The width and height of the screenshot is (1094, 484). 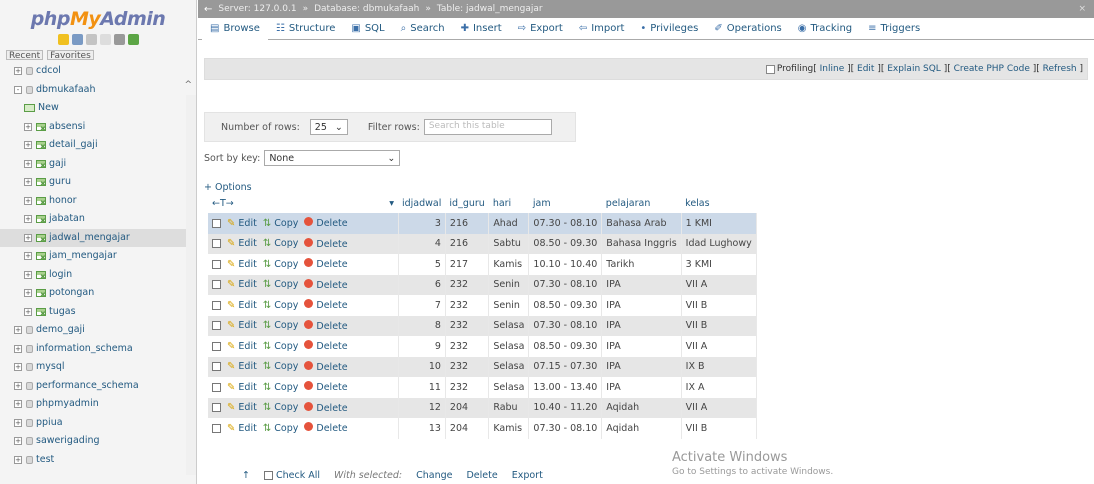 I want to click on settings-icon, so click(x=119, y=39).